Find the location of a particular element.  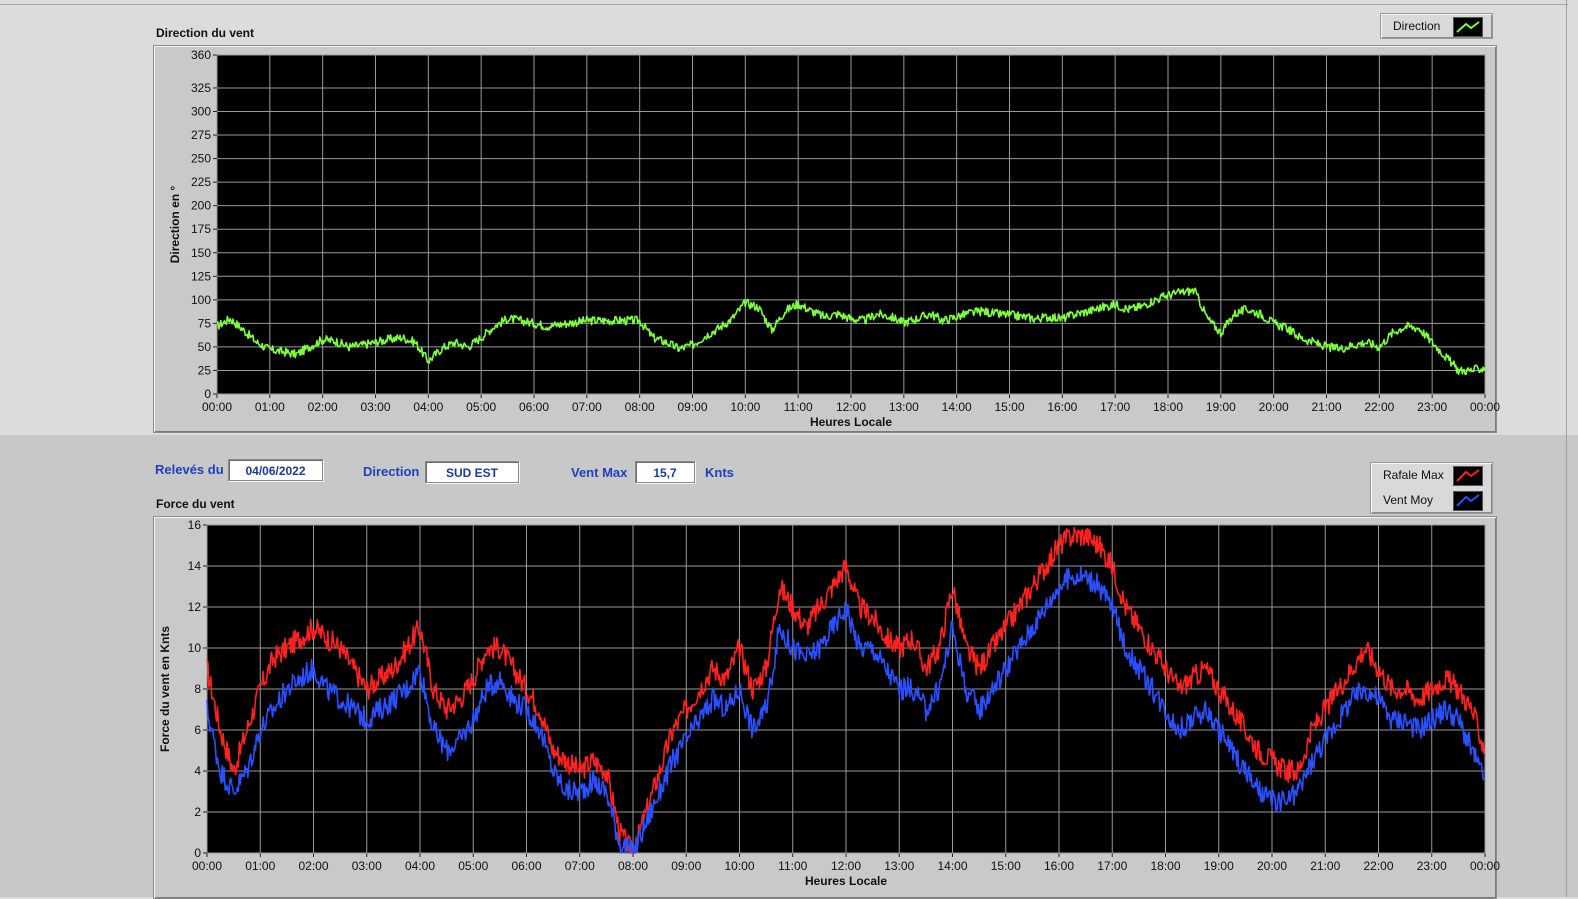

force-xtick-label: 23:00 is located at coordinates (1432, 866).